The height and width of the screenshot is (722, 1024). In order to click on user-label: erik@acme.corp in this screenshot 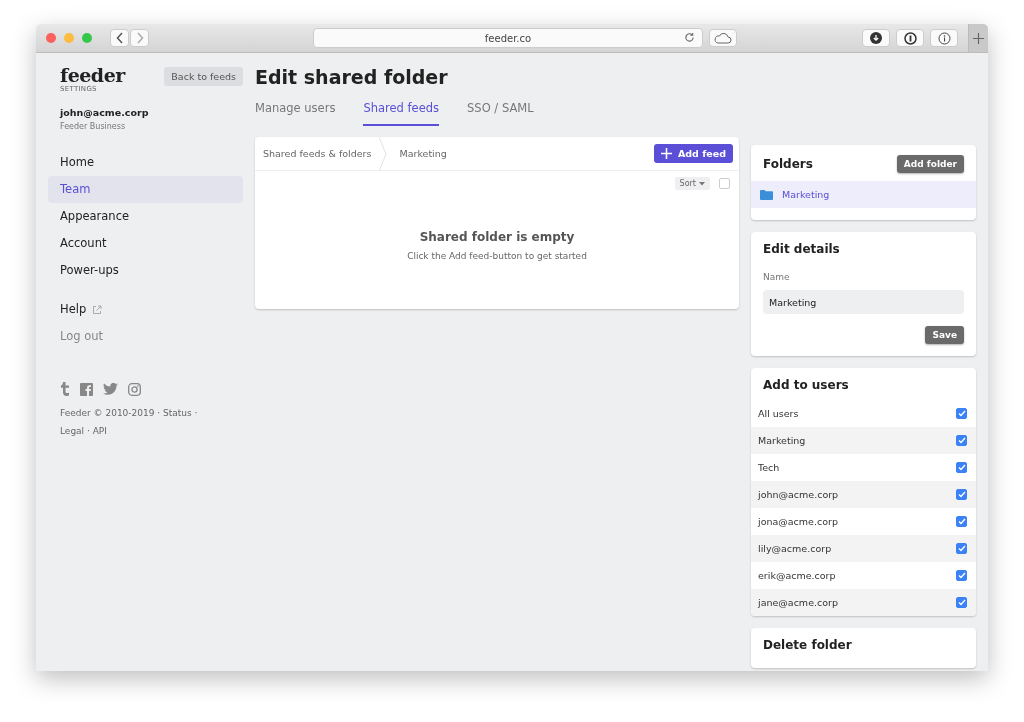, I will do `click(797, 575)`.